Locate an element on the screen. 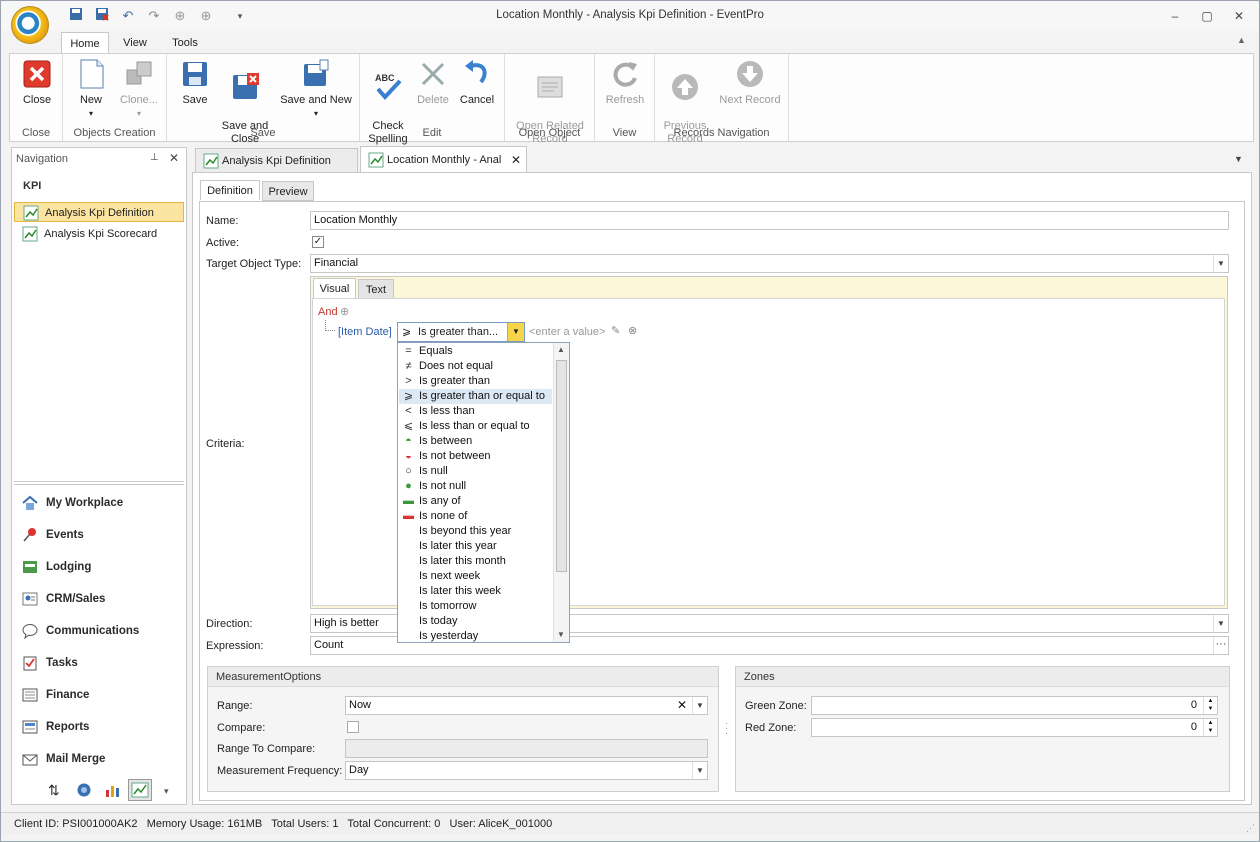 This screenshot has width=1260, height=842. operator-option: ◓ Is between is located at coordinates (475, 441).